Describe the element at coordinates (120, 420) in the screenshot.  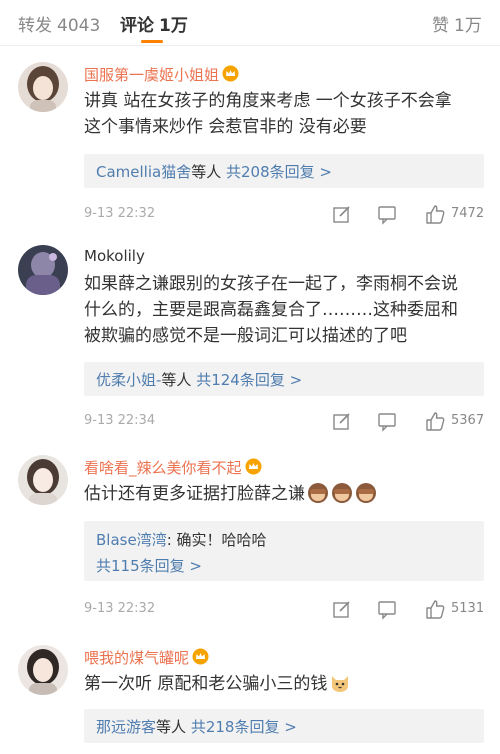
I see `comment-time: 9-13 22:34` at that location.